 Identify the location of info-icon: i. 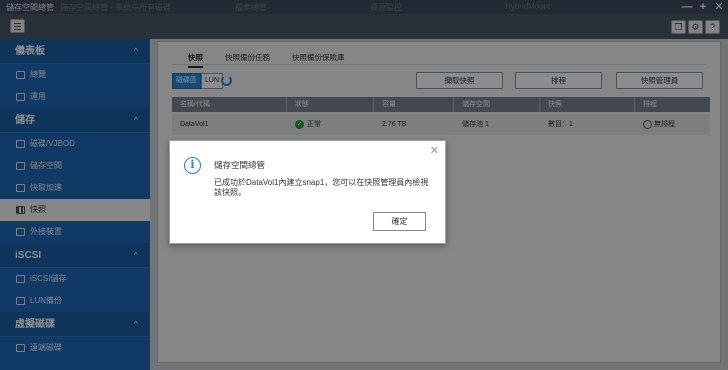
(192, 165).